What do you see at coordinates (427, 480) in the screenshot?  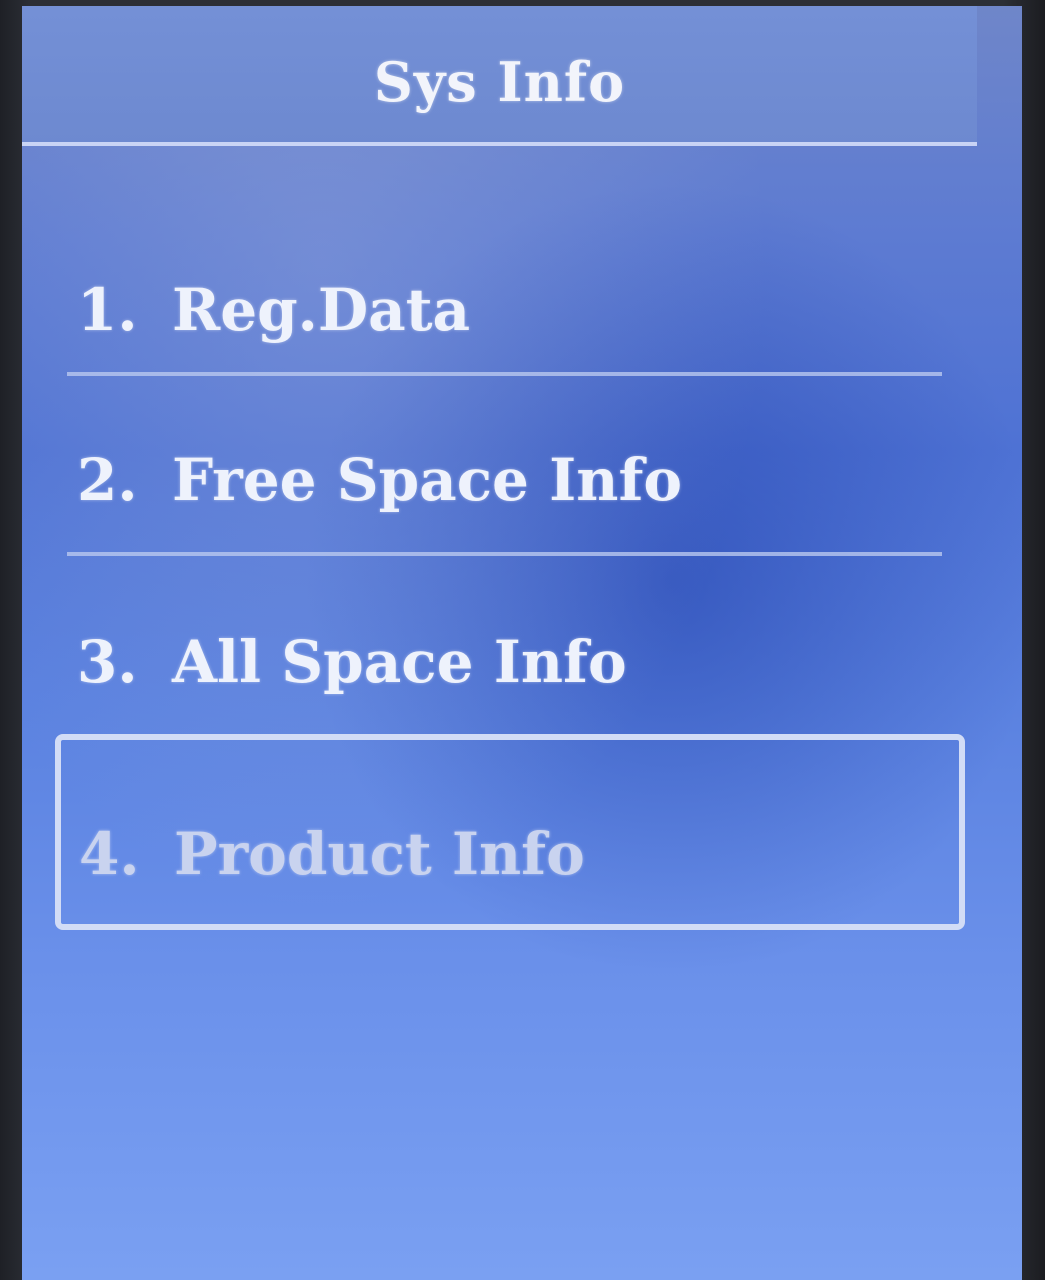 I see `menu-item-label: Free Space Info` at bounding box center [427, 480].